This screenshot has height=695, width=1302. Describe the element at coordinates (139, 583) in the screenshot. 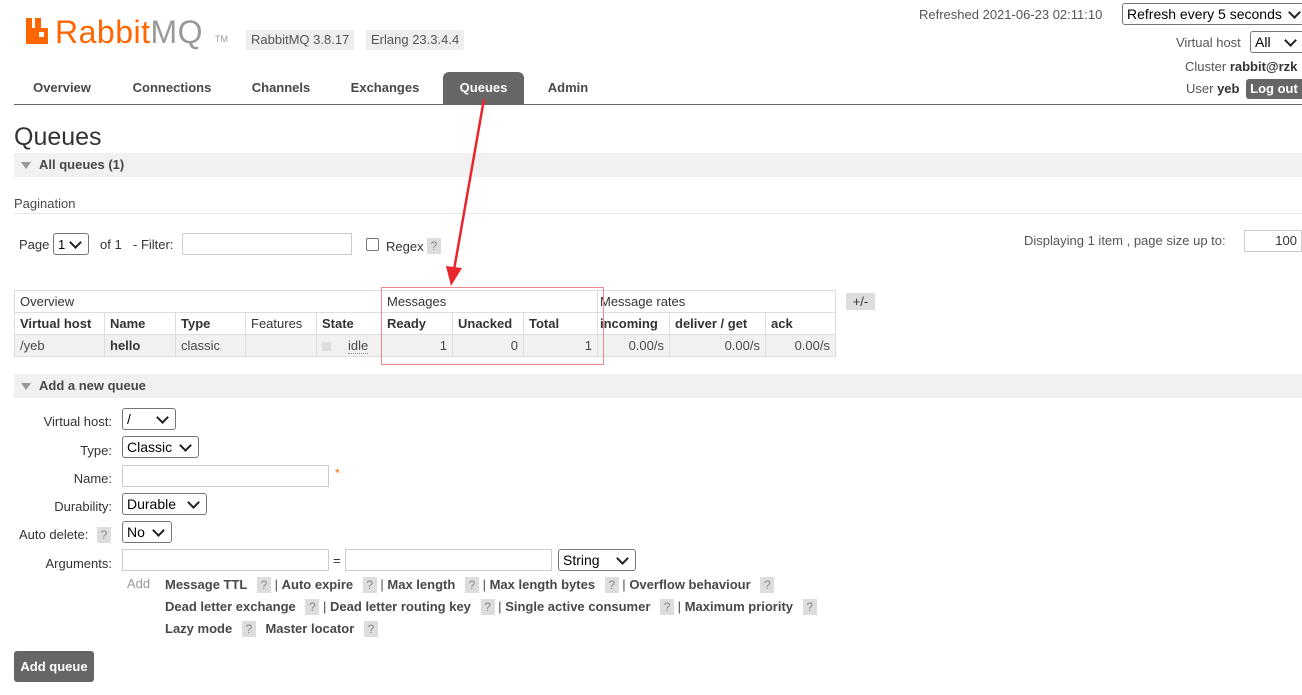

I see `add-argument-label: Add` at that location.